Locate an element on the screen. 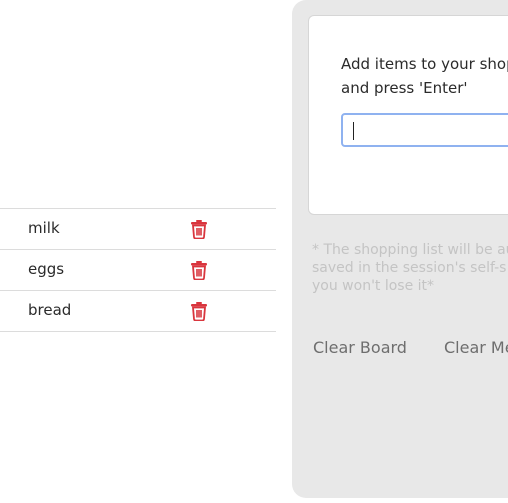  item-name: bread is located at coordinates (50, 310).